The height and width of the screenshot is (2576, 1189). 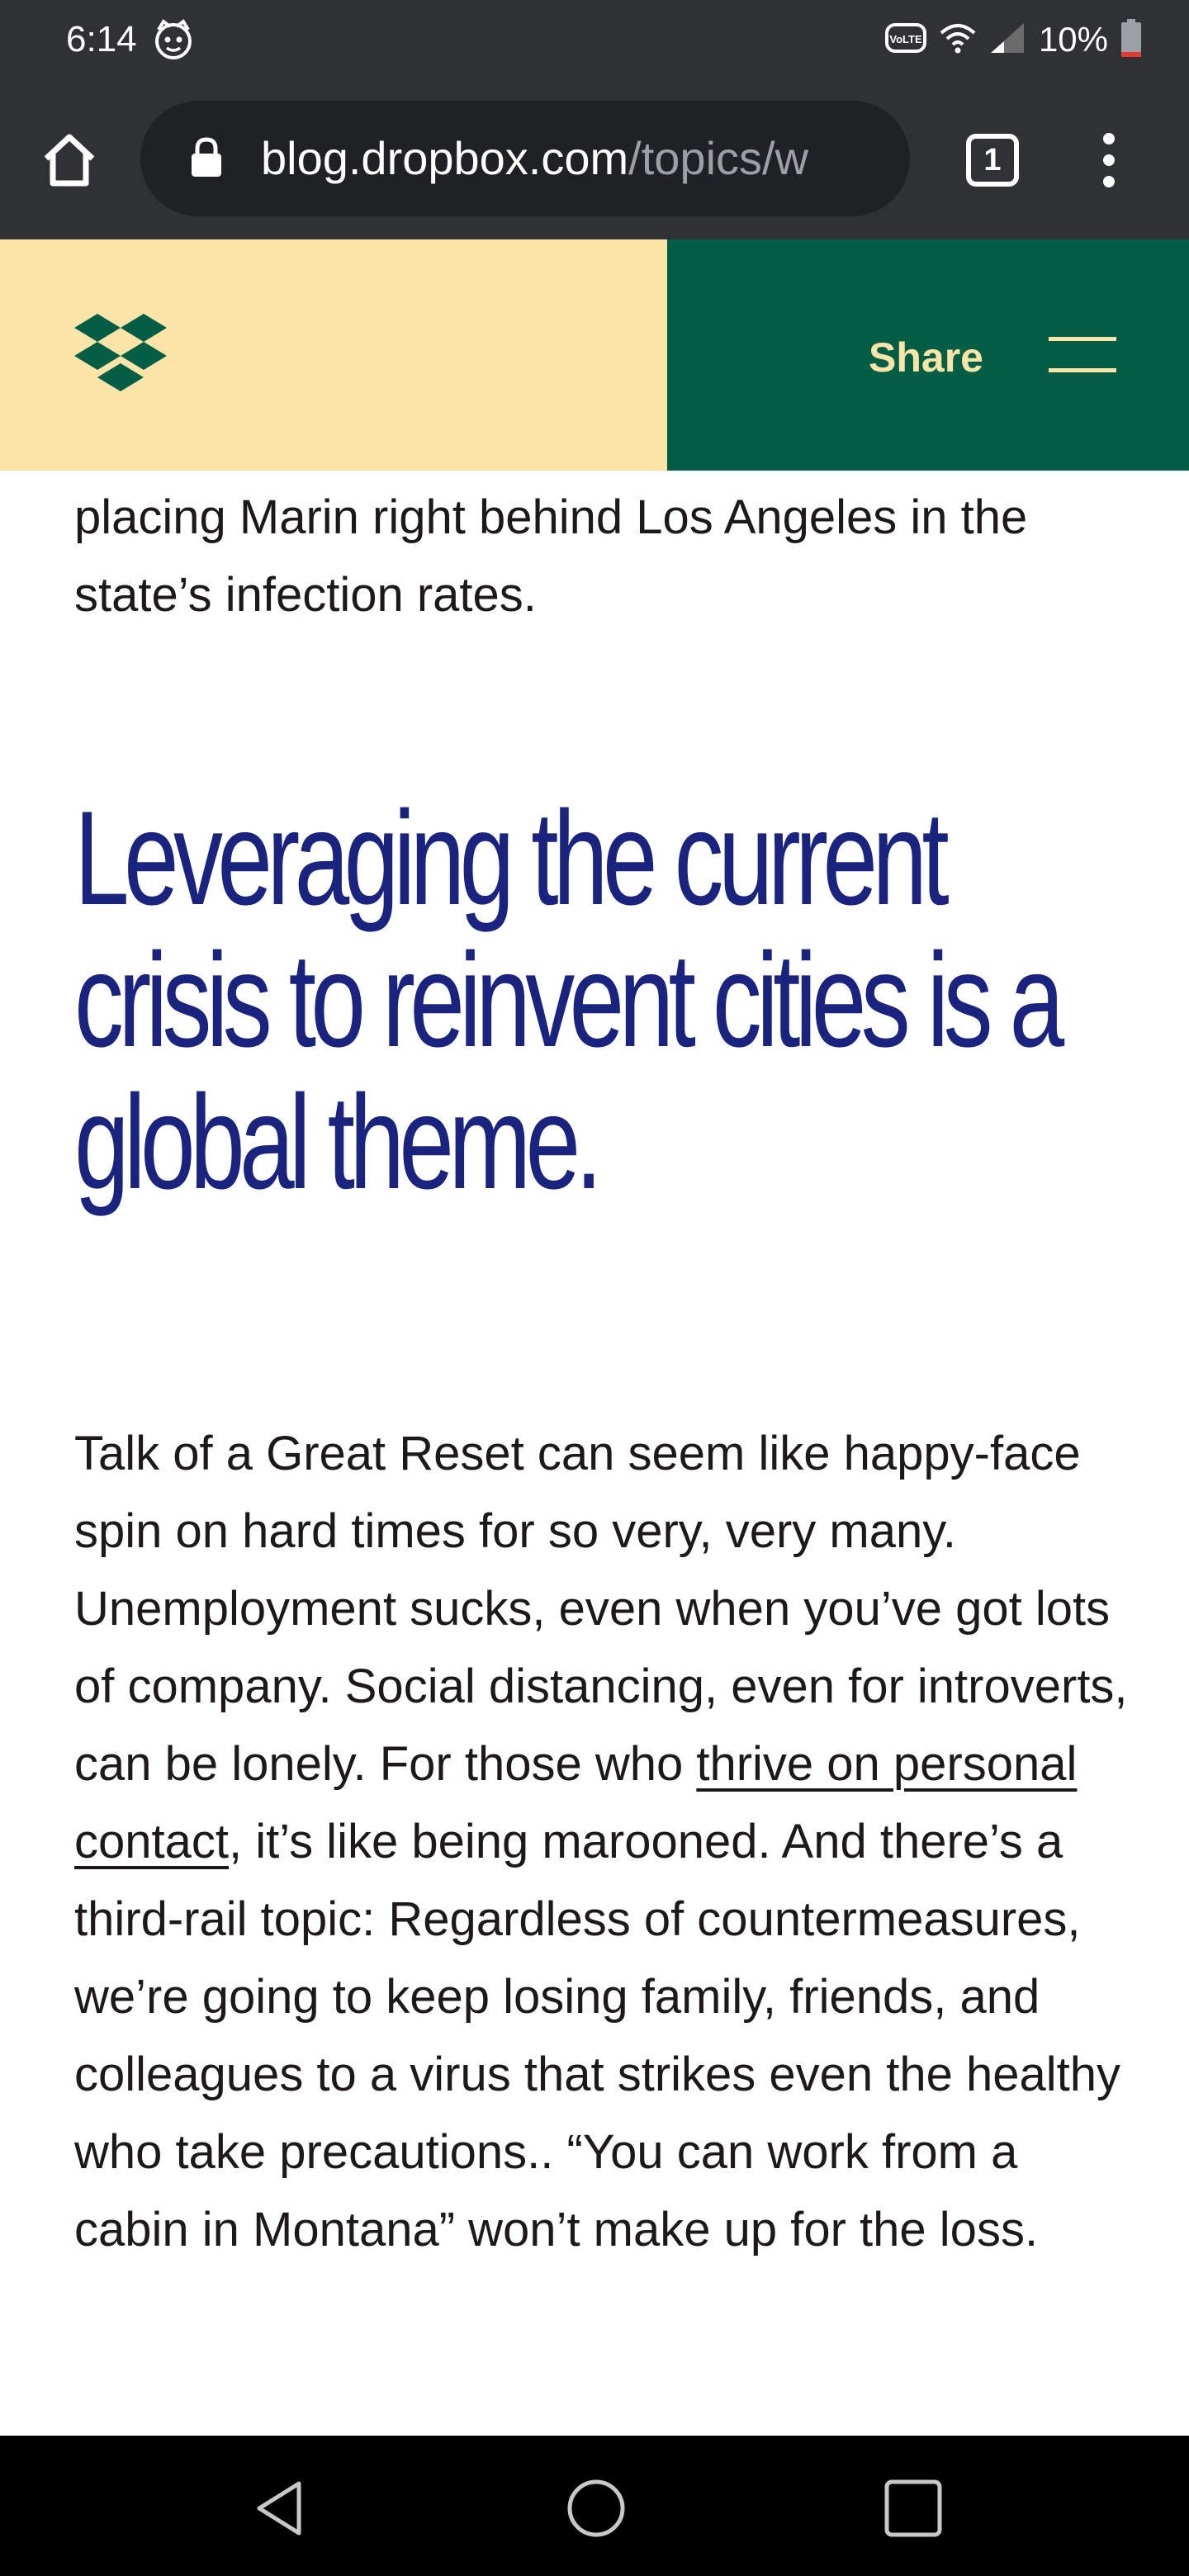 What do you see at coordinates (594, 39) in the screenshot?
I see `status-bar: 6:14 VoLTE 10%` at bounding box center [594, 39].